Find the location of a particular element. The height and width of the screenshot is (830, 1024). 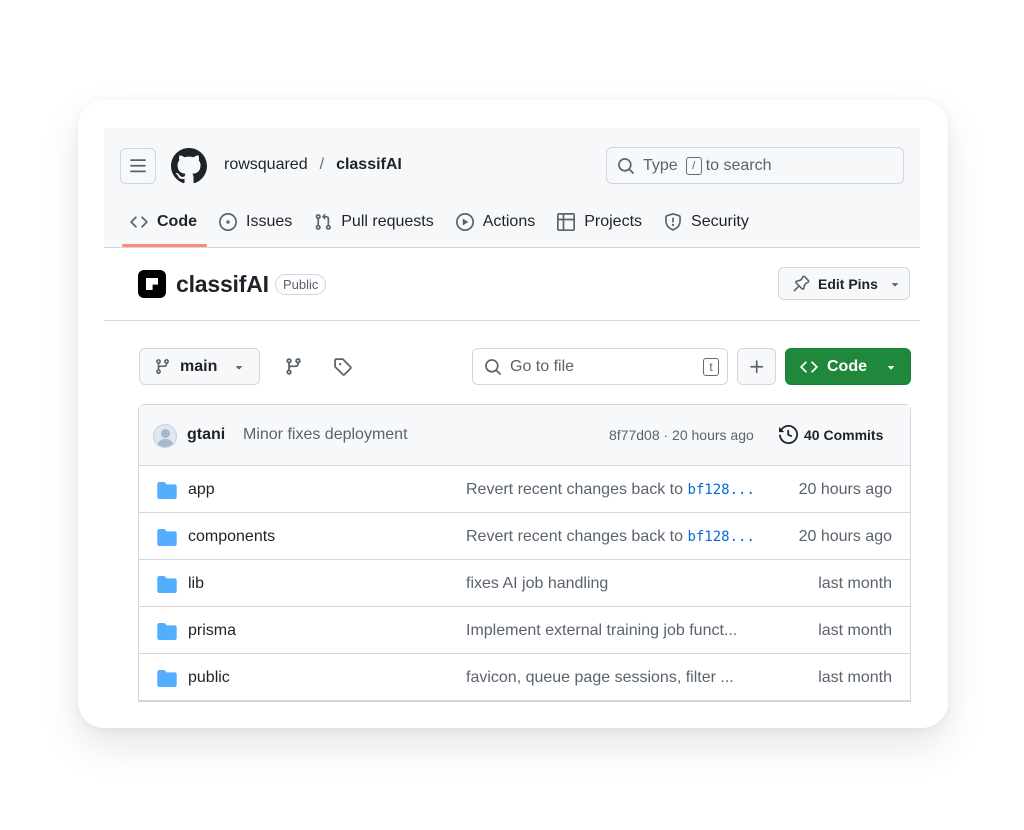

branch-selector-button: main is located at coordinates (199, 366).